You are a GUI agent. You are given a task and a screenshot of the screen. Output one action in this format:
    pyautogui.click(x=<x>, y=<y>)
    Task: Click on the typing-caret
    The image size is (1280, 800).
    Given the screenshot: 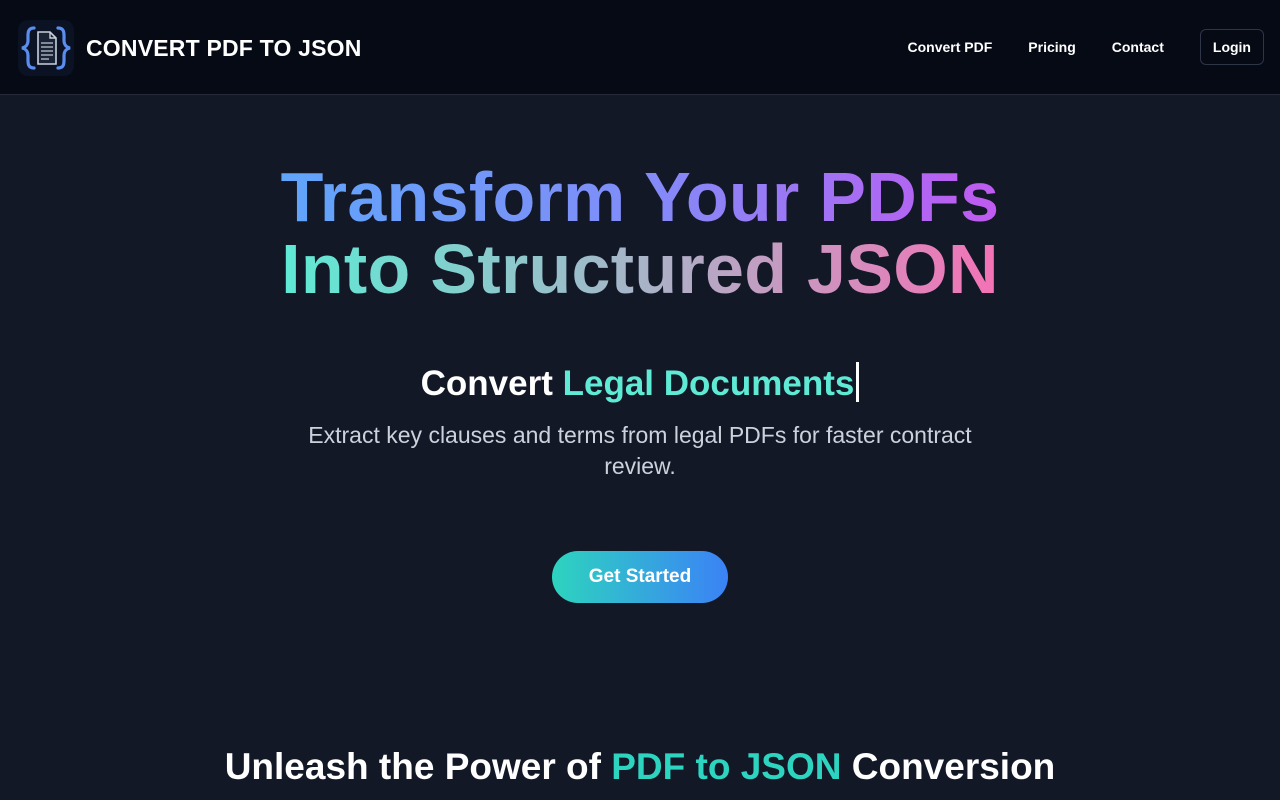 What is the action you would take?
    pyautogui.click(x=858, y=382)
    